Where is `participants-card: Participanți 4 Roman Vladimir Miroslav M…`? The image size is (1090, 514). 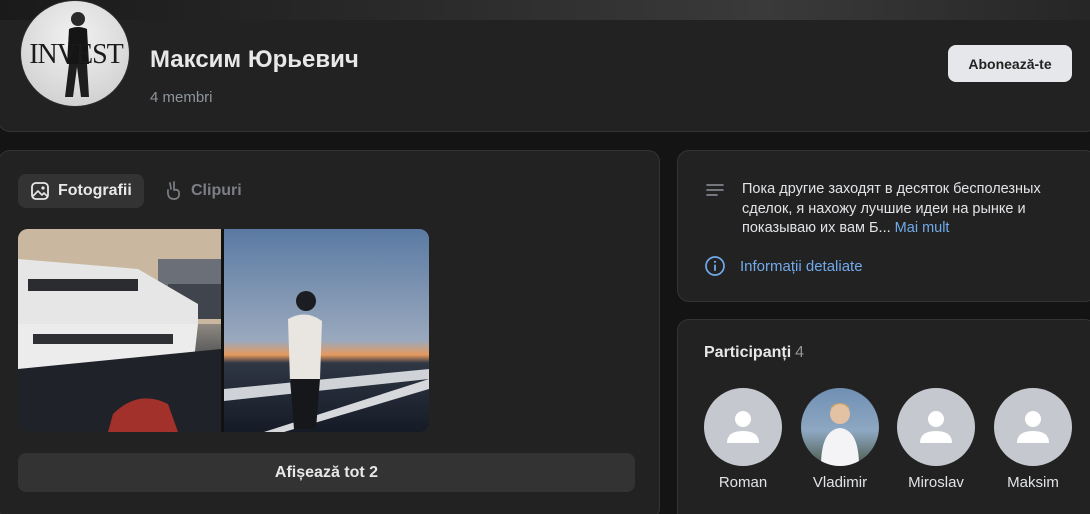
participants-card: Participanți 4 Roman Vladimir Miroslav M… is located at coordinates (883, 416).